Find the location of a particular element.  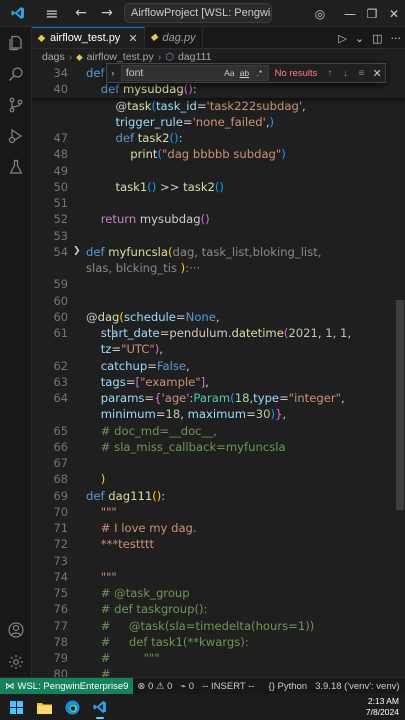

code-line: 48 print("dag bbbbb subdag") is located at coordinates (218, 154).